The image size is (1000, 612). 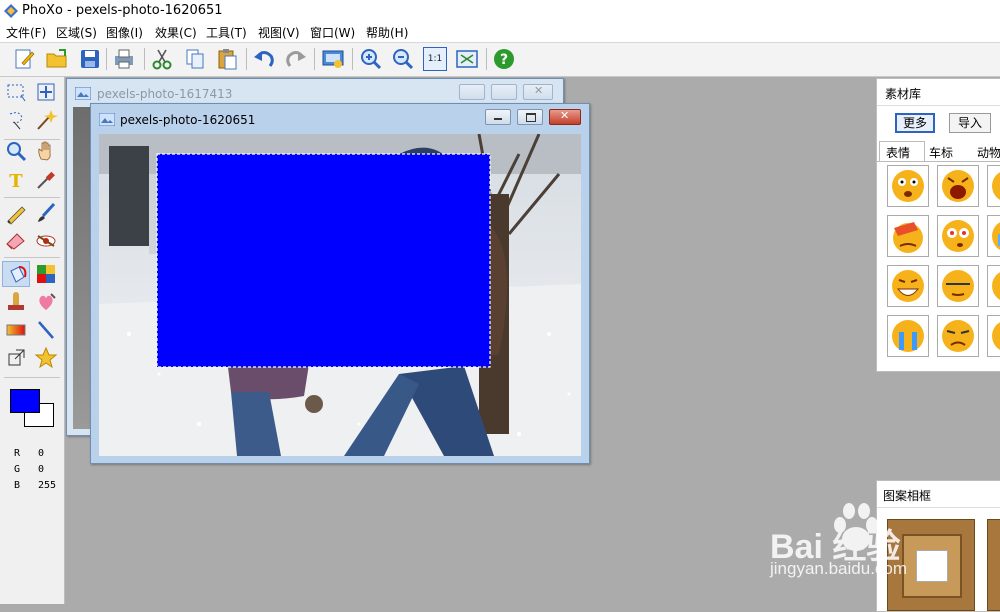 I want to click on menu-window: 窗口(W), so click(x=332, y=32).